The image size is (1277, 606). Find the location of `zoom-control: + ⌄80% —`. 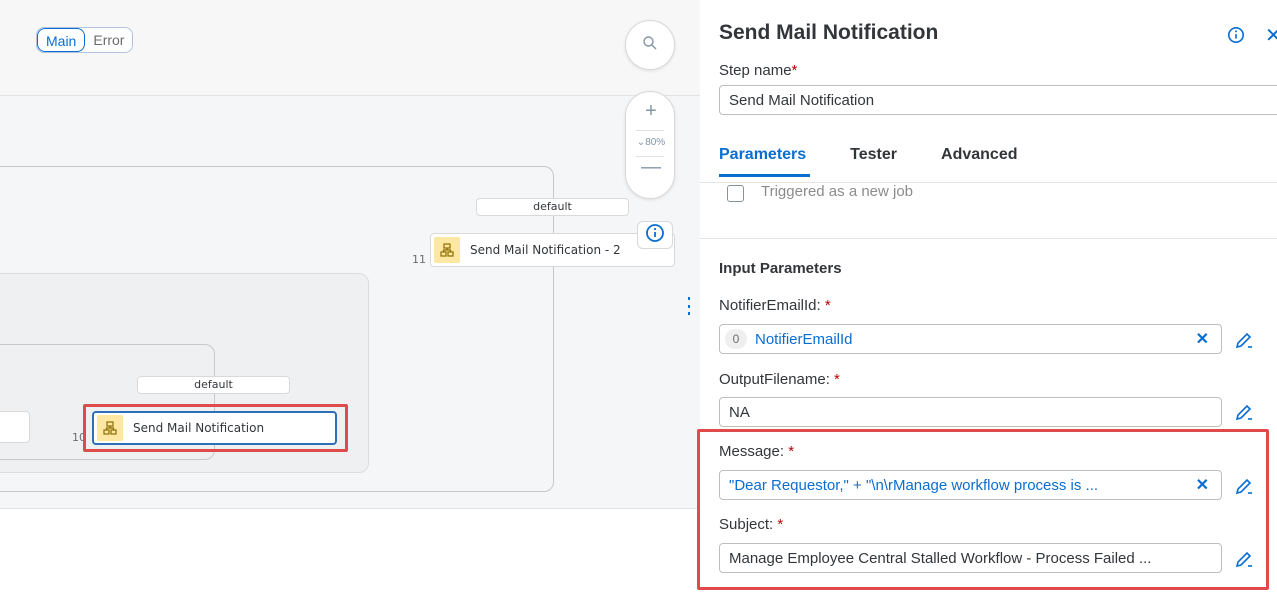

zoom-control: + ⌄80% — is located at coordinates (650, 145).